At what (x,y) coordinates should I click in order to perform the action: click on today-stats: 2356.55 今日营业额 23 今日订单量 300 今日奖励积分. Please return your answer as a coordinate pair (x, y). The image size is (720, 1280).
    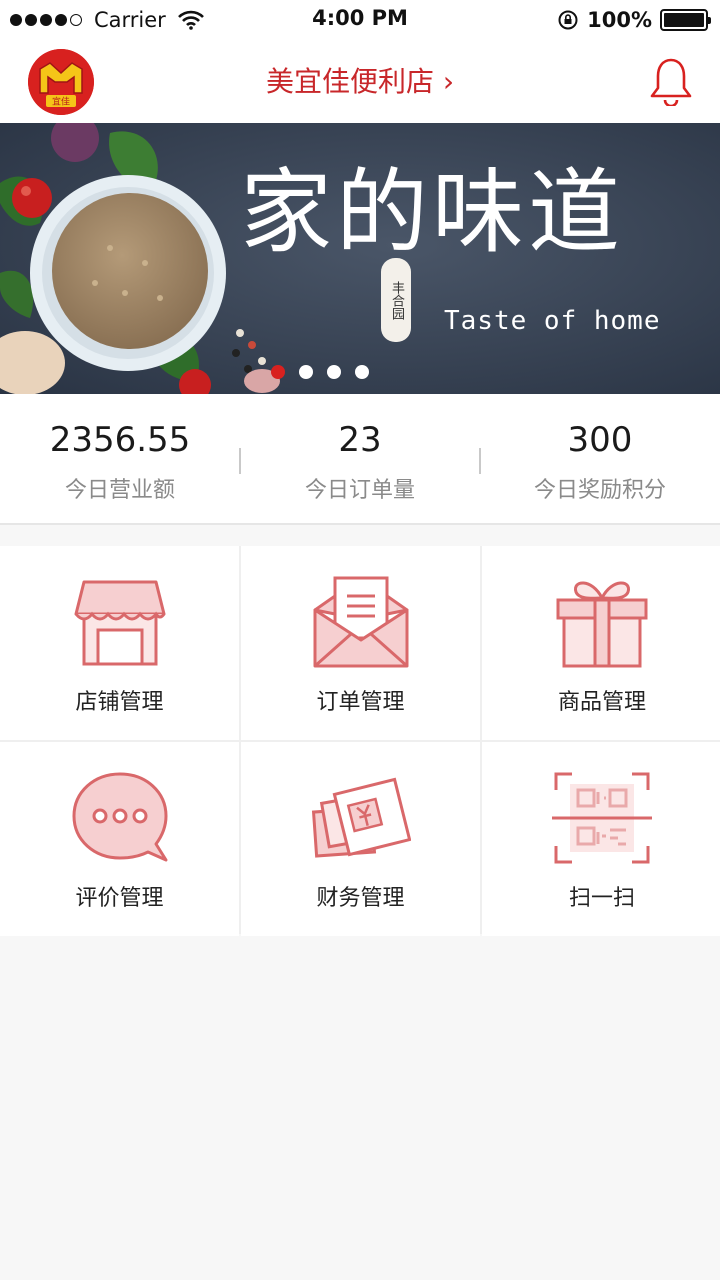
    Looking at the image, I should click on (360, 459).